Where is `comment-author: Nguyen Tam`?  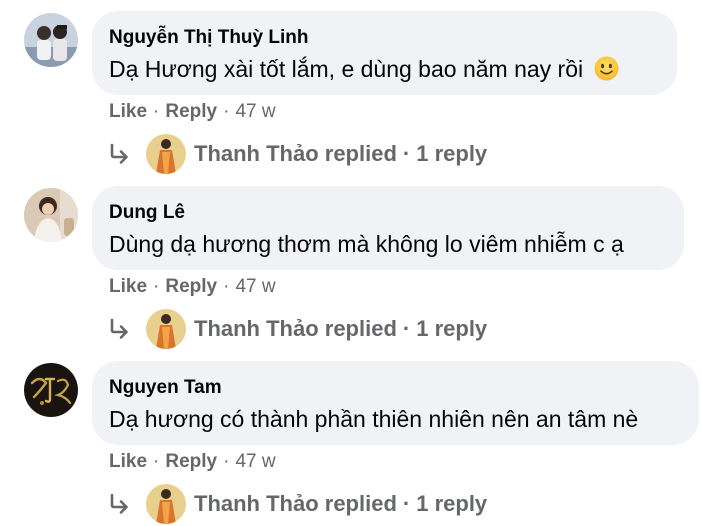
comment-author: Nguyen Tam is located at coordinates (404, 388).